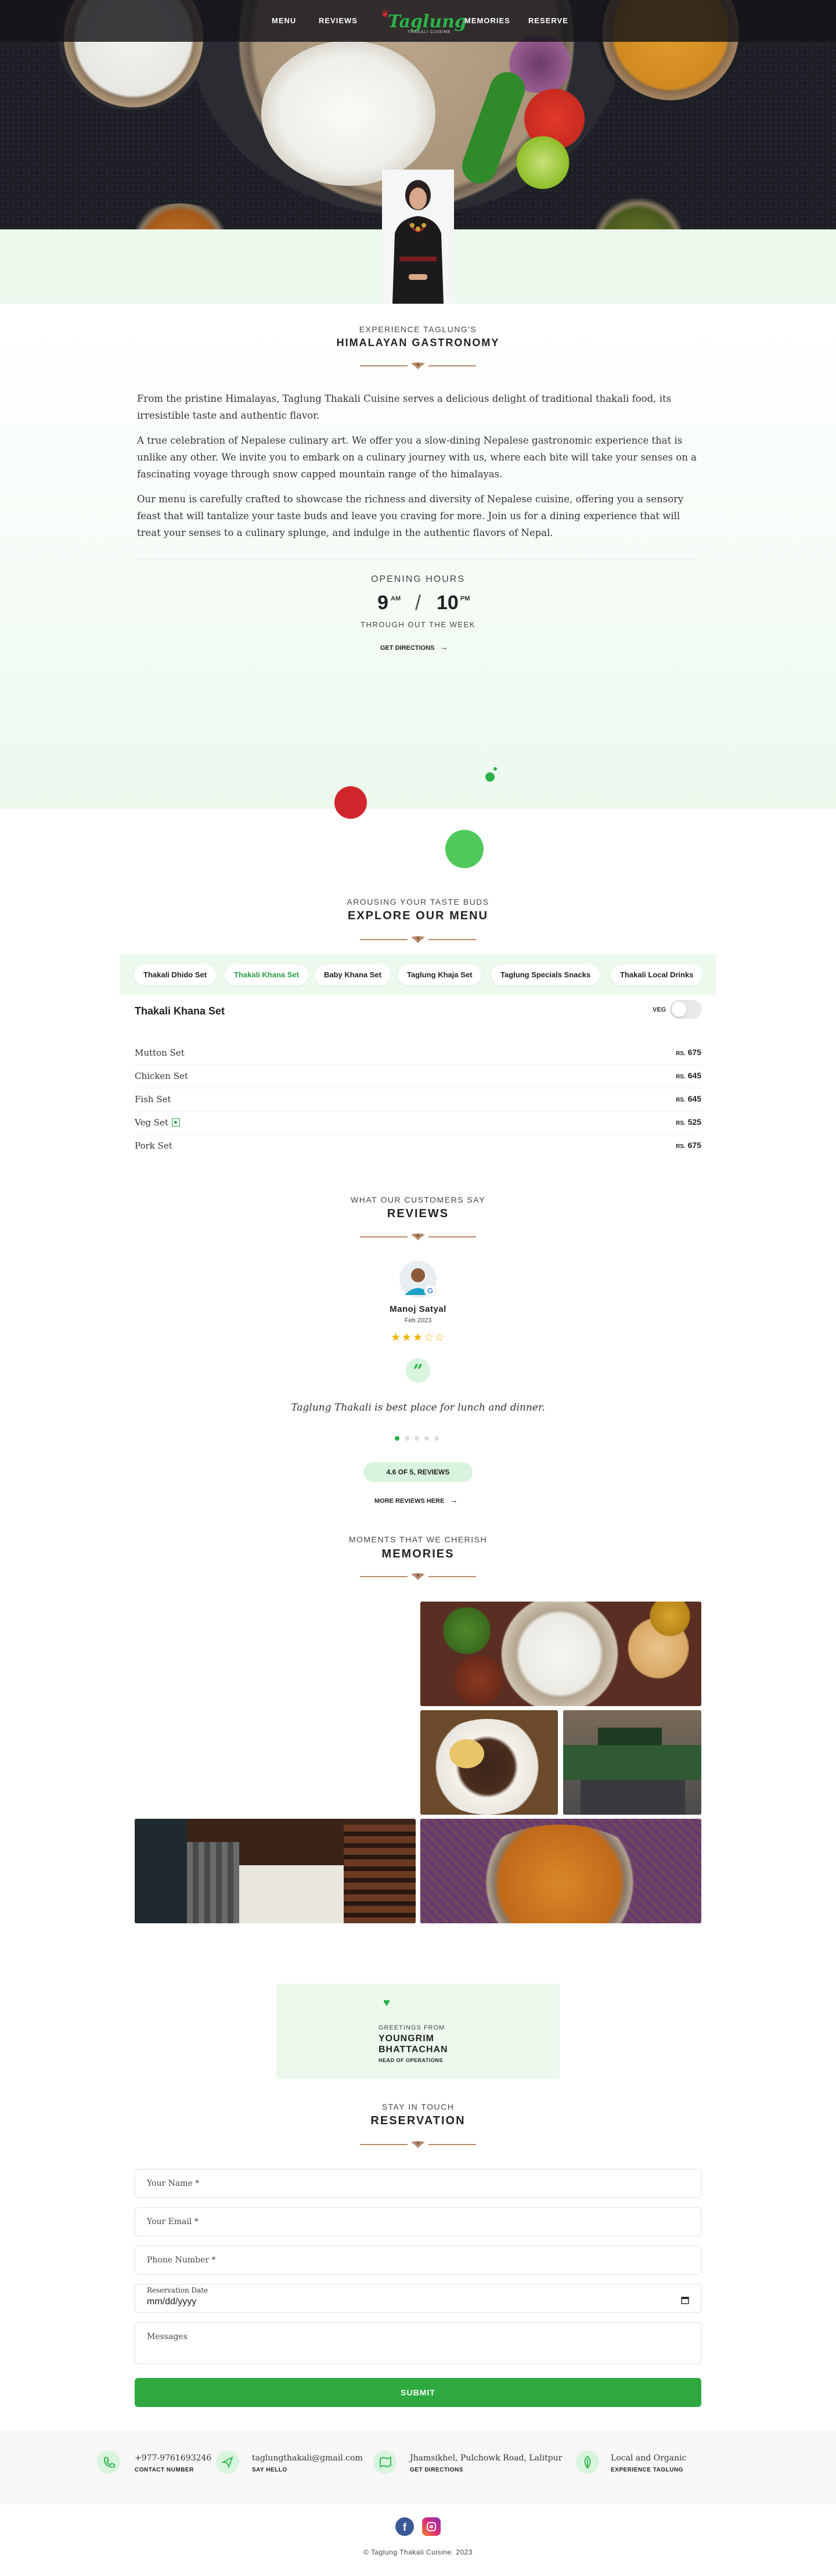  What do you see at coordinates (418, 2221) in the screenshot?
I see `email-field: Your Email *` at bounding box center [418, 2221].